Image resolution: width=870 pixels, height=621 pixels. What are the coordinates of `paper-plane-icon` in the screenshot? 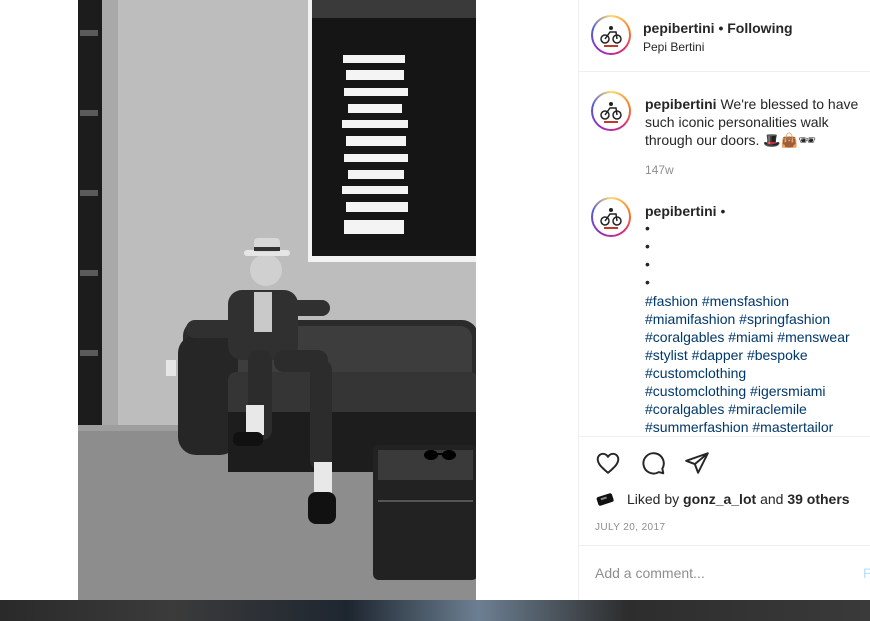 It's located at (697, 463).